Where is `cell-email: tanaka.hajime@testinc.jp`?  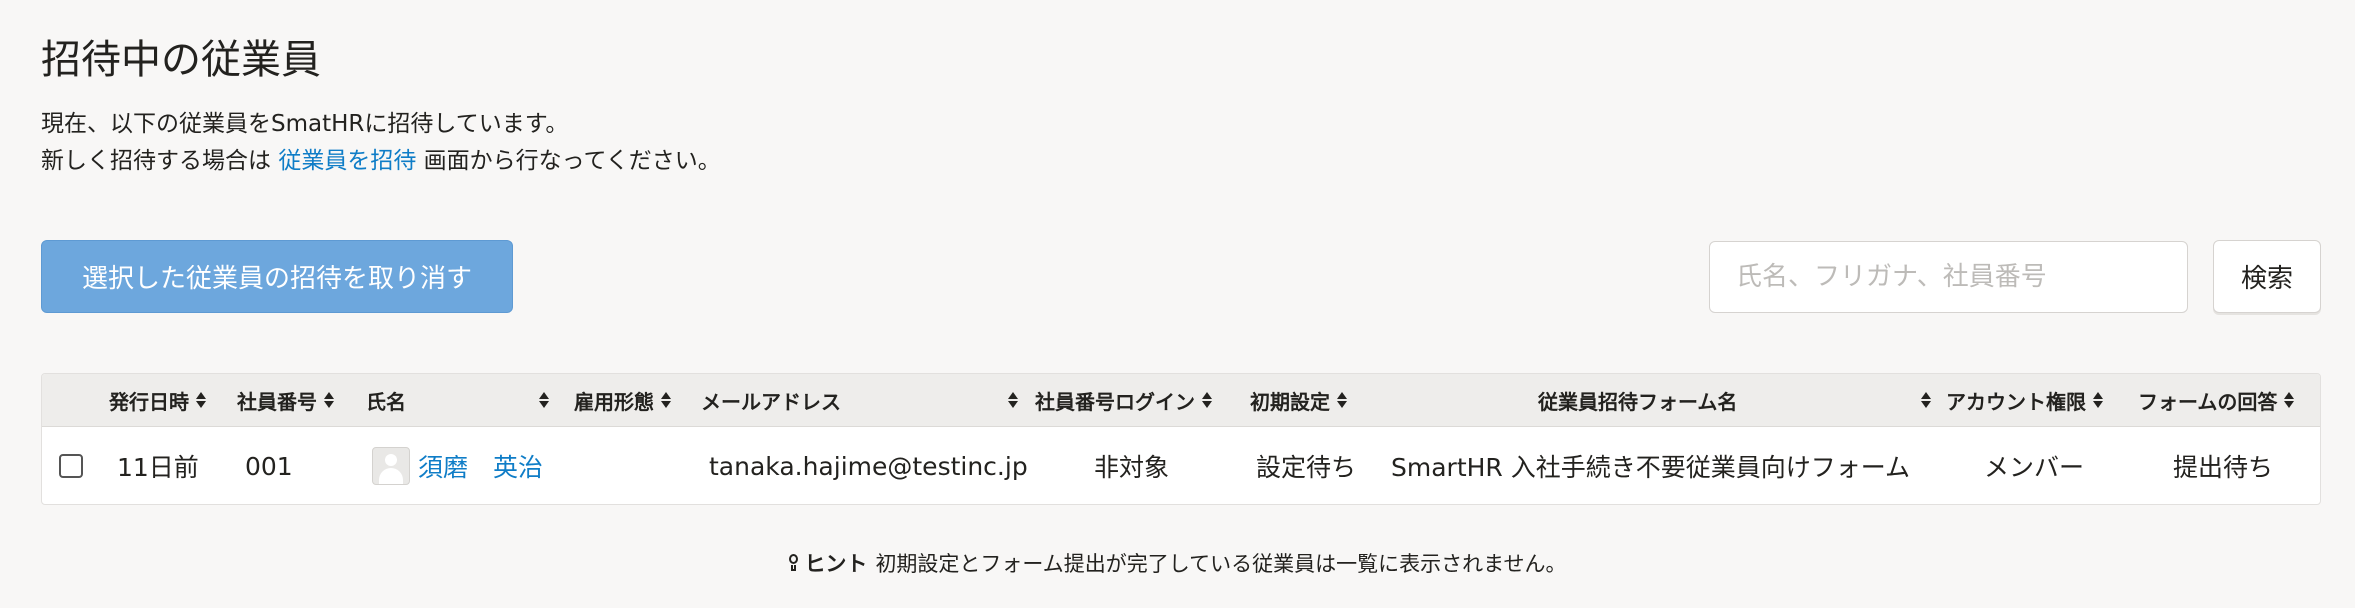
cell-email: tanaka.hajime@testinc.jp is located at coordinates (868, 466).